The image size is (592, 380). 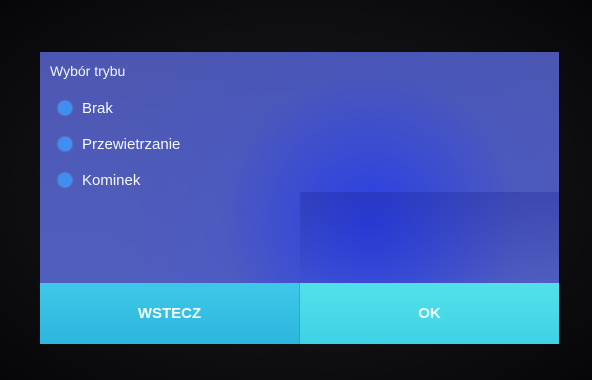 I want to click on mode-option-label: Kominek, so click(x=111, y=180).